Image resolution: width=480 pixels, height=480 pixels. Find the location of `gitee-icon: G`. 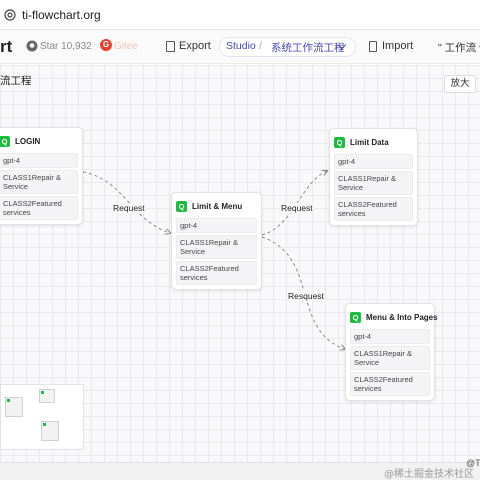

gitee-icon: G is located at coordinates (106, 45).